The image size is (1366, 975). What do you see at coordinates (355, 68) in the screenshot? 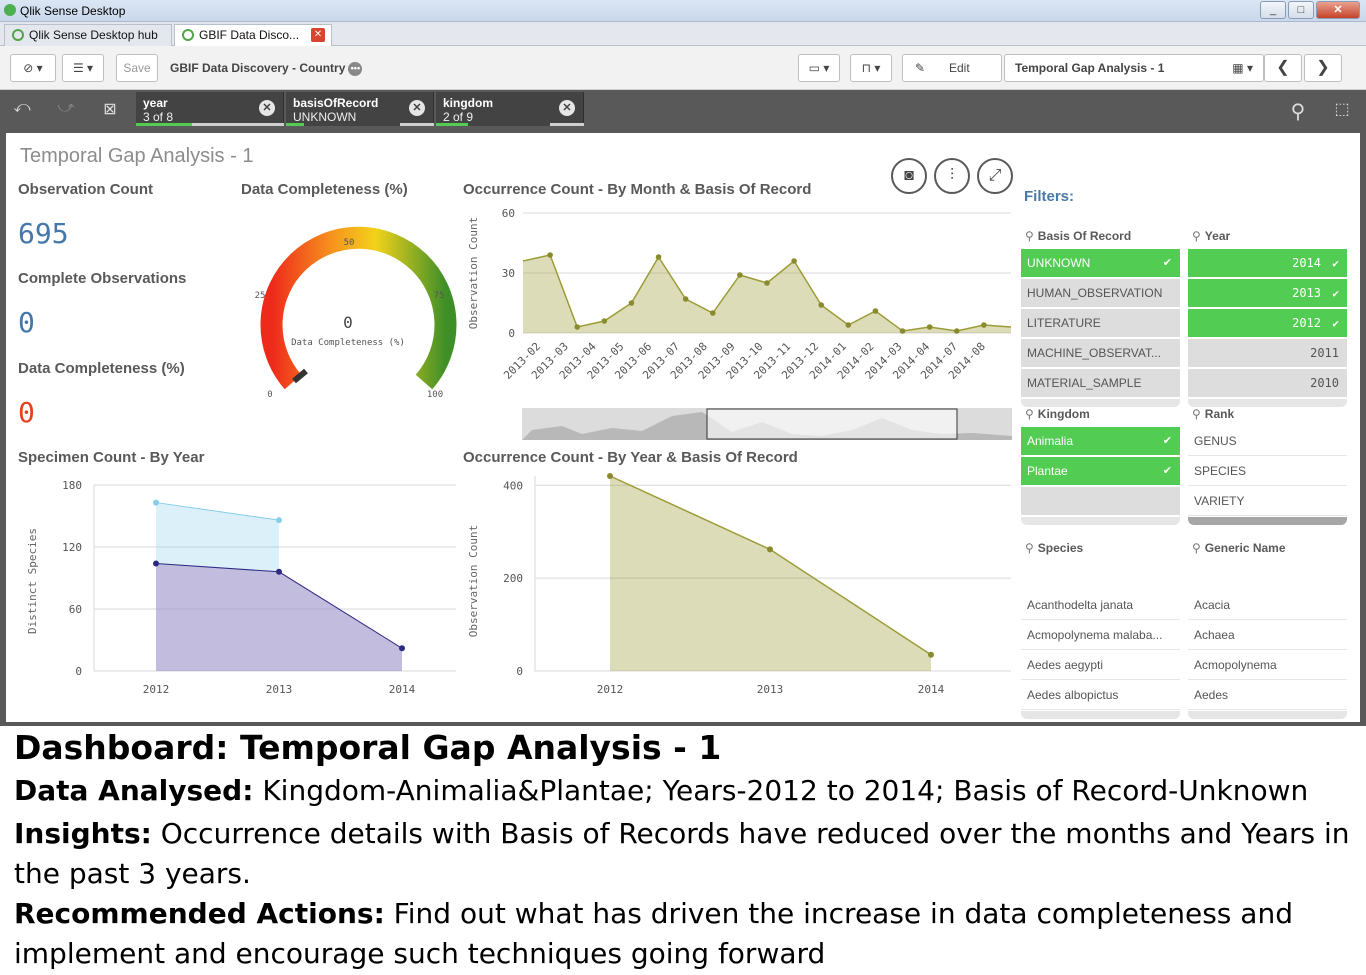
I see `more-icon: •••` at bounding box center [355, 68].